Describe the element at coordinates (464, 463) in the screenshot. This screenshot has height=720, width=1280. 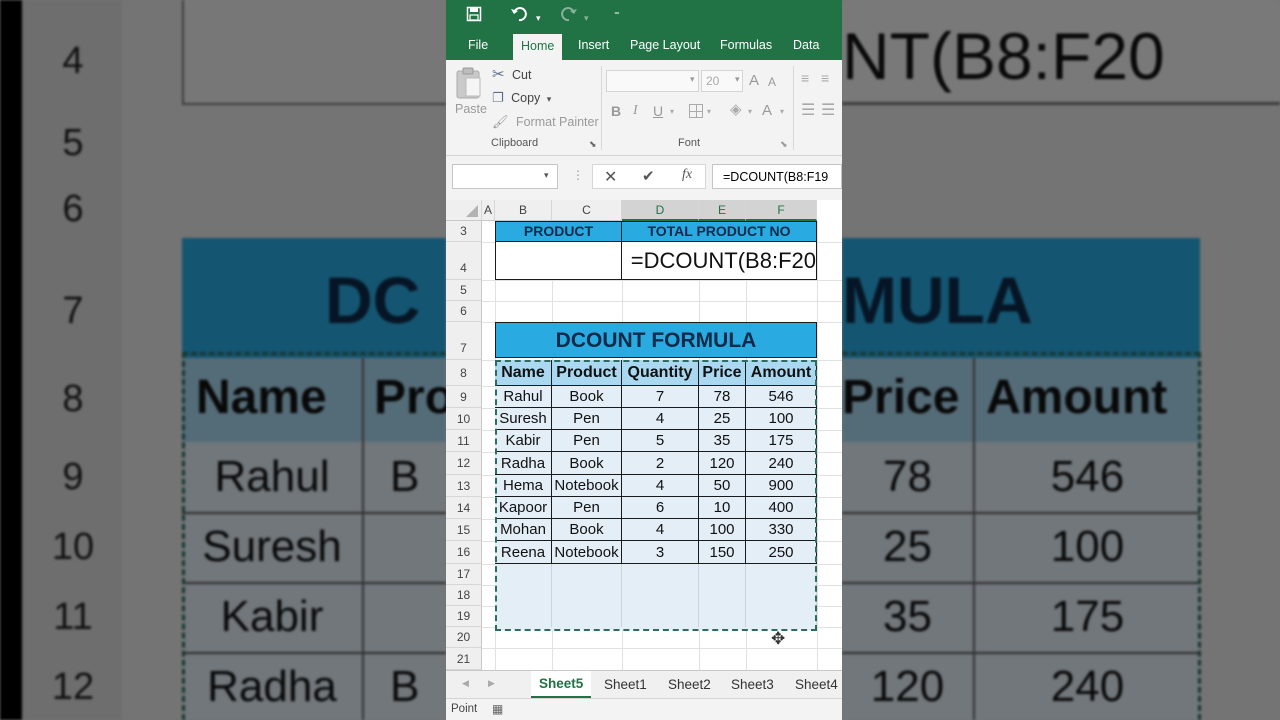
I see `row-header-12: 12` at that location.